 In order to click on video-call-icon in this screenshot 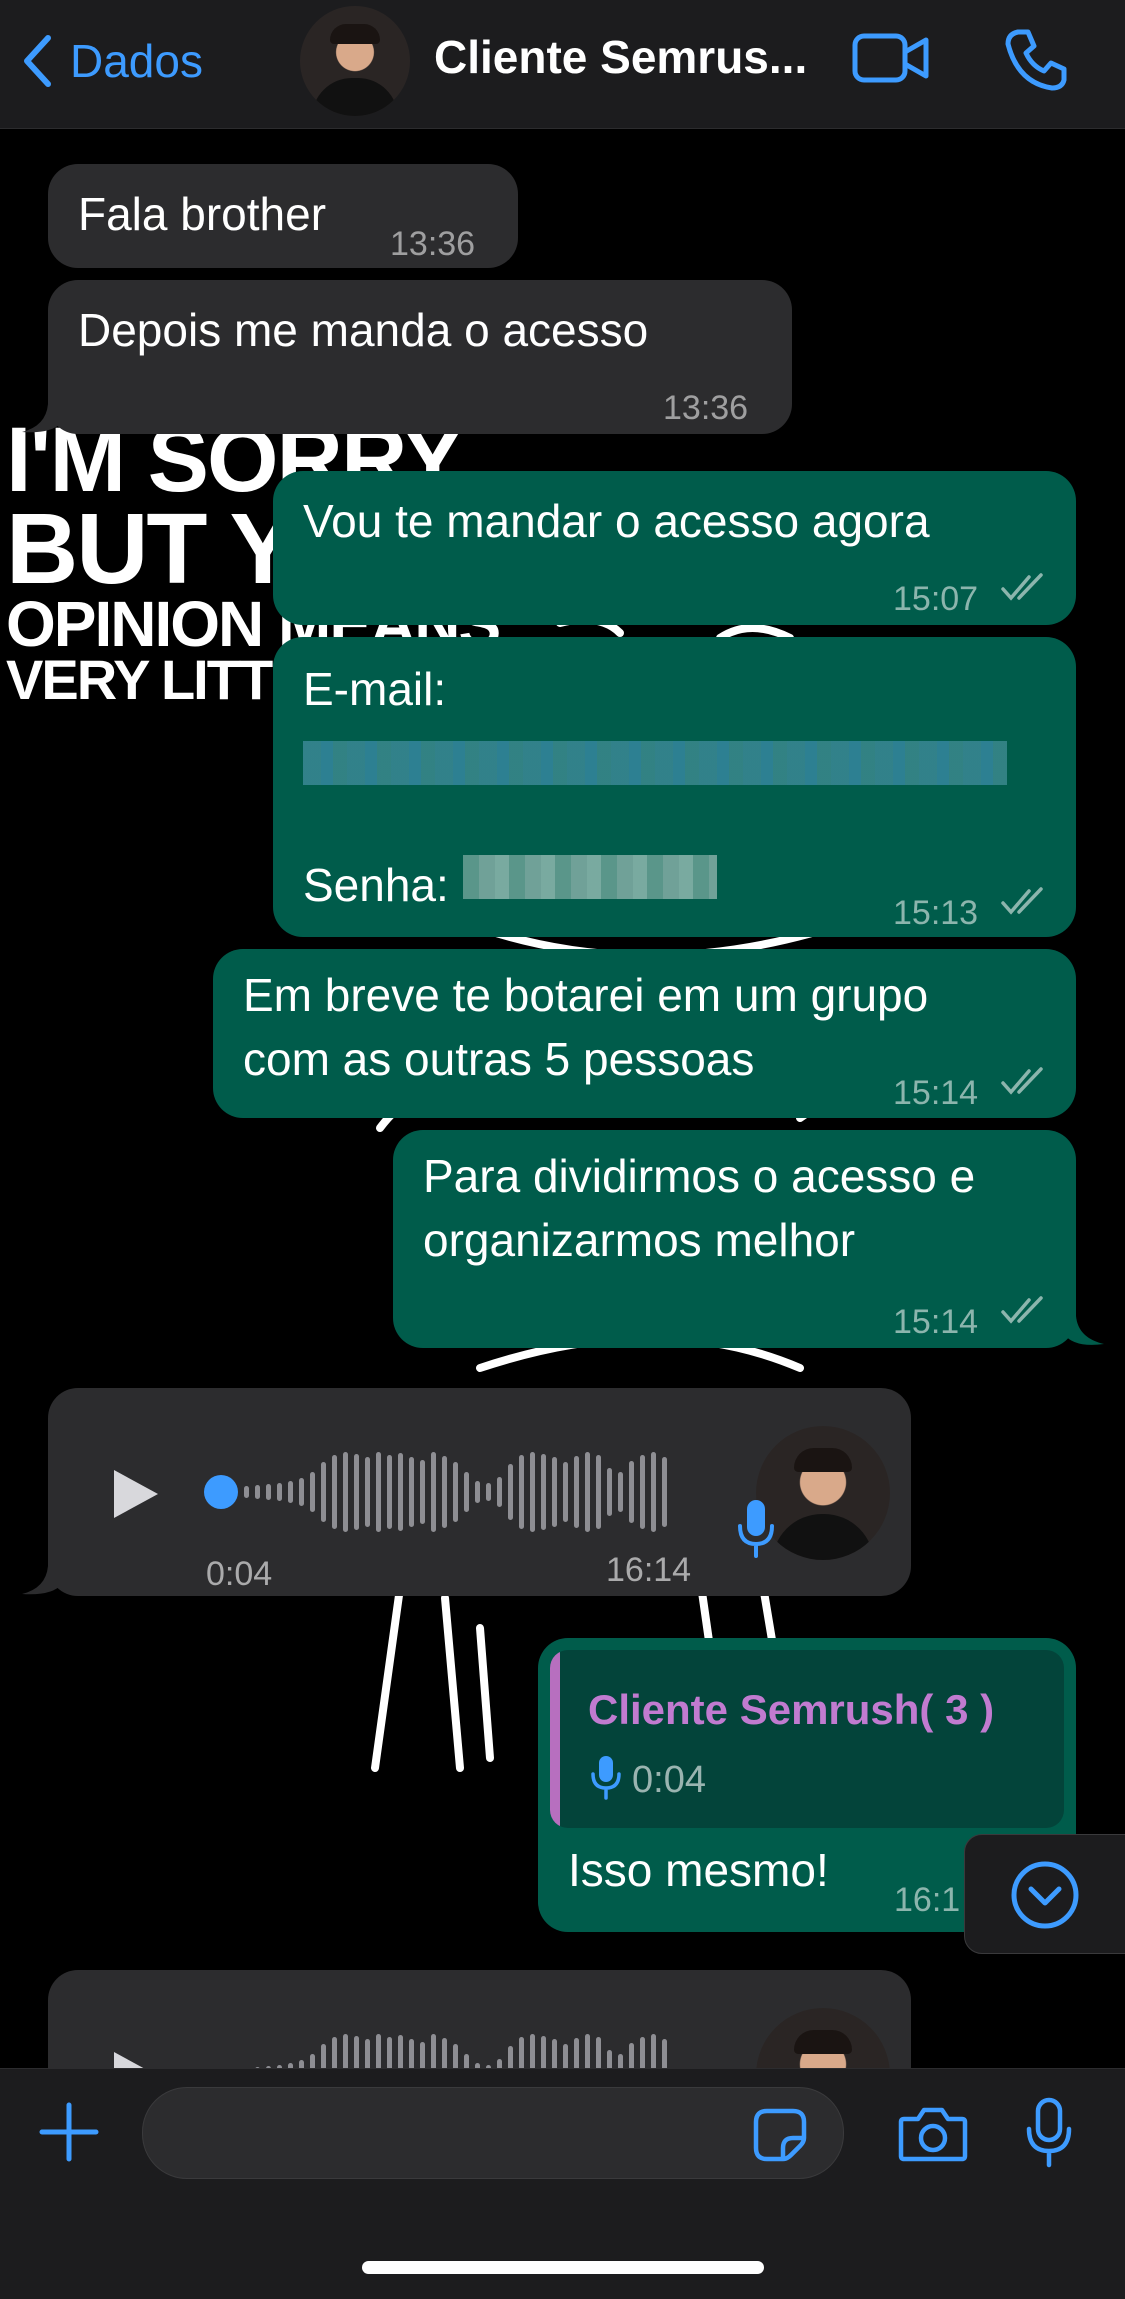, I will do `click(891, 58)`.